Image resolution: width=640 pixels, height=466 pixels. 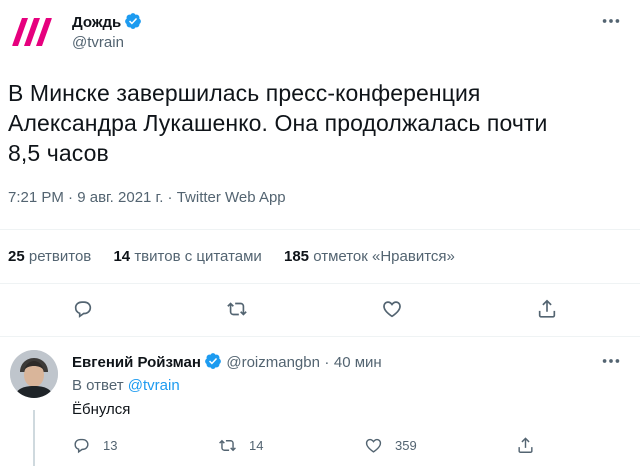 I want to click on reply-header: Евгений Ройзман @roizmangbn · 40 мин, so click(x=227, y=362).